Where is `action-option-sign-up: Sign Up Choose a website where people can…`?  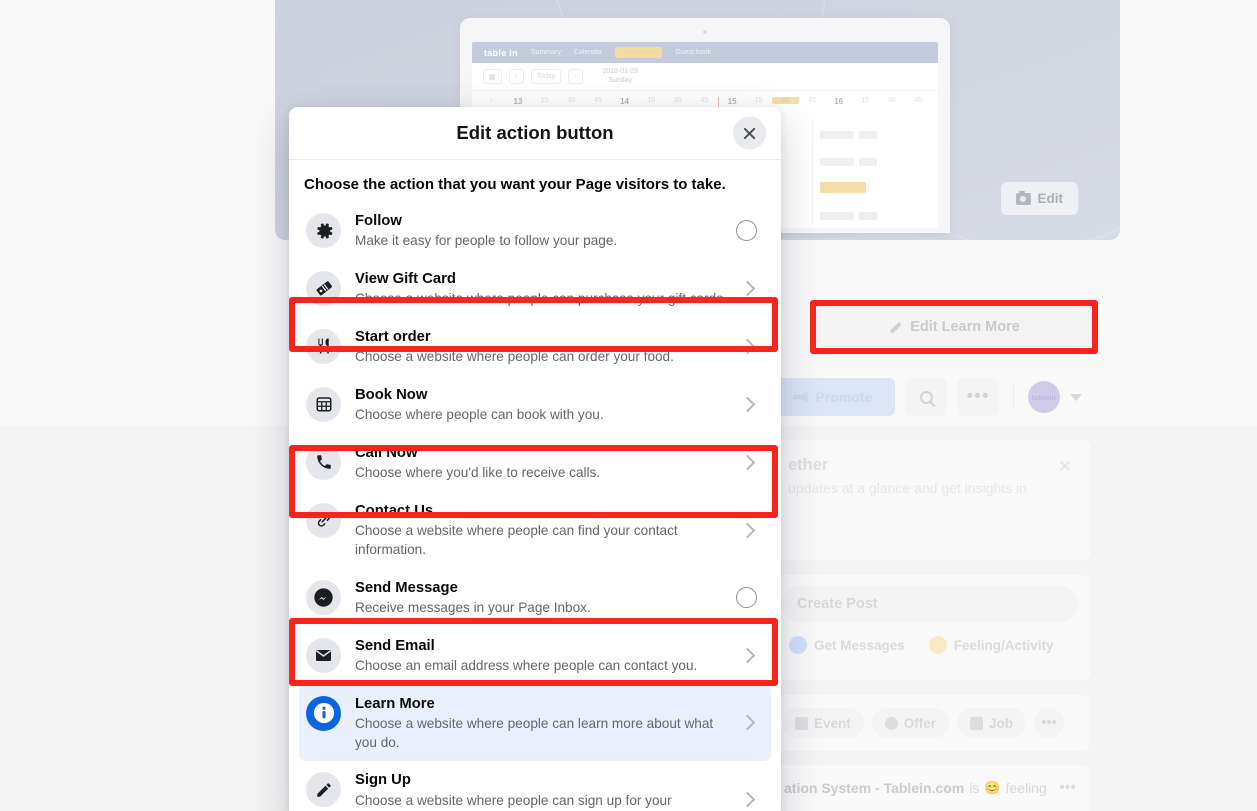
action-option-sign-up: Sign Up Choose a website where people can… is located at coordinates (535, 786).